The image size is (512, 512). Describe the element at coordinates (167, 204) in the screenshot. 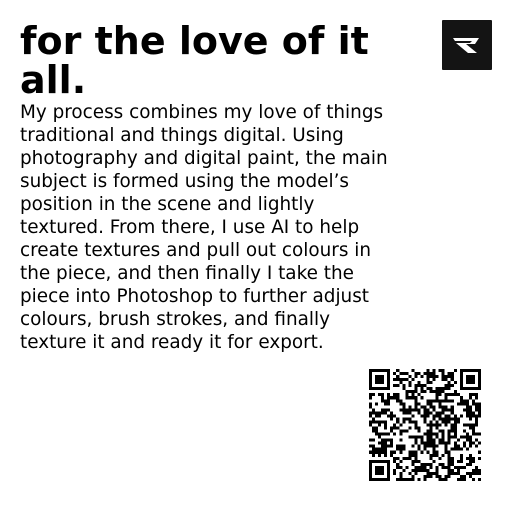

I see `description-line: position in the scene and lightly` at that location.